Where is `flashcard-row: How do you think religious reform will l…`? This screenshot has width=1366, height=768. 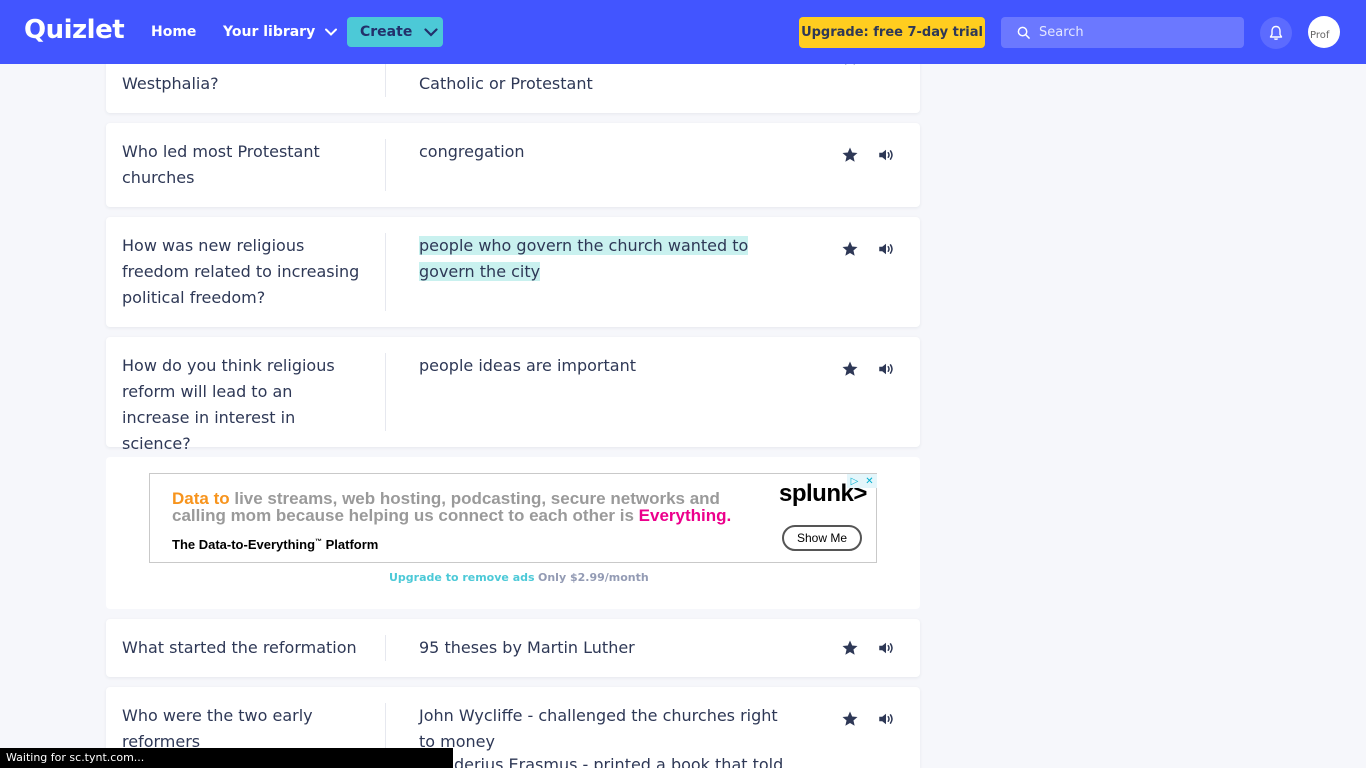
flashcard-row: How do you think religious reform will l… is located at coordinates (513, 395).